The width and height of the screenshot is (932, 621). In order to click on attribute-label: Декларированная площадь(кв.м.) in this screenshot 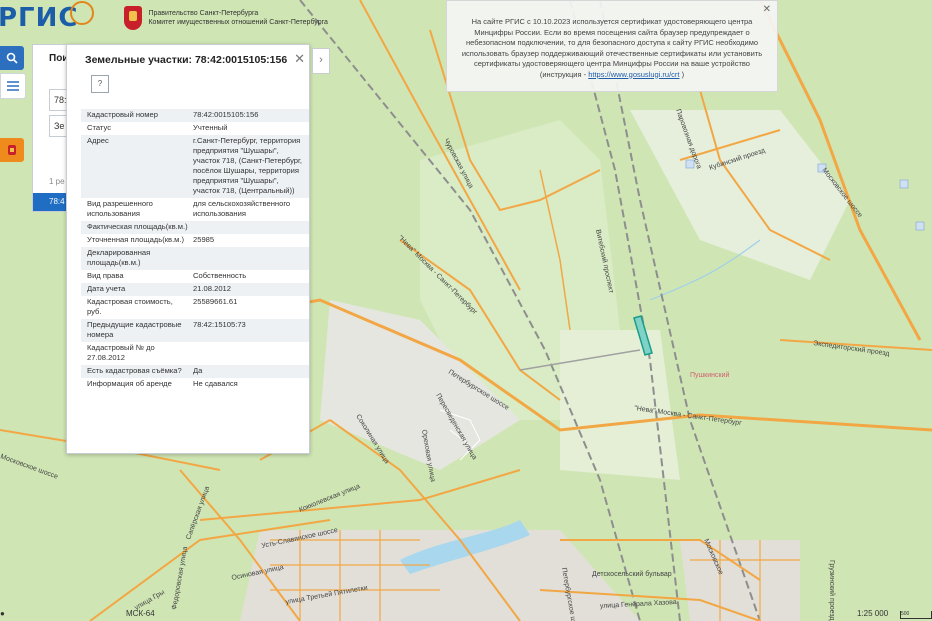, I will do `click(119, 257)`.